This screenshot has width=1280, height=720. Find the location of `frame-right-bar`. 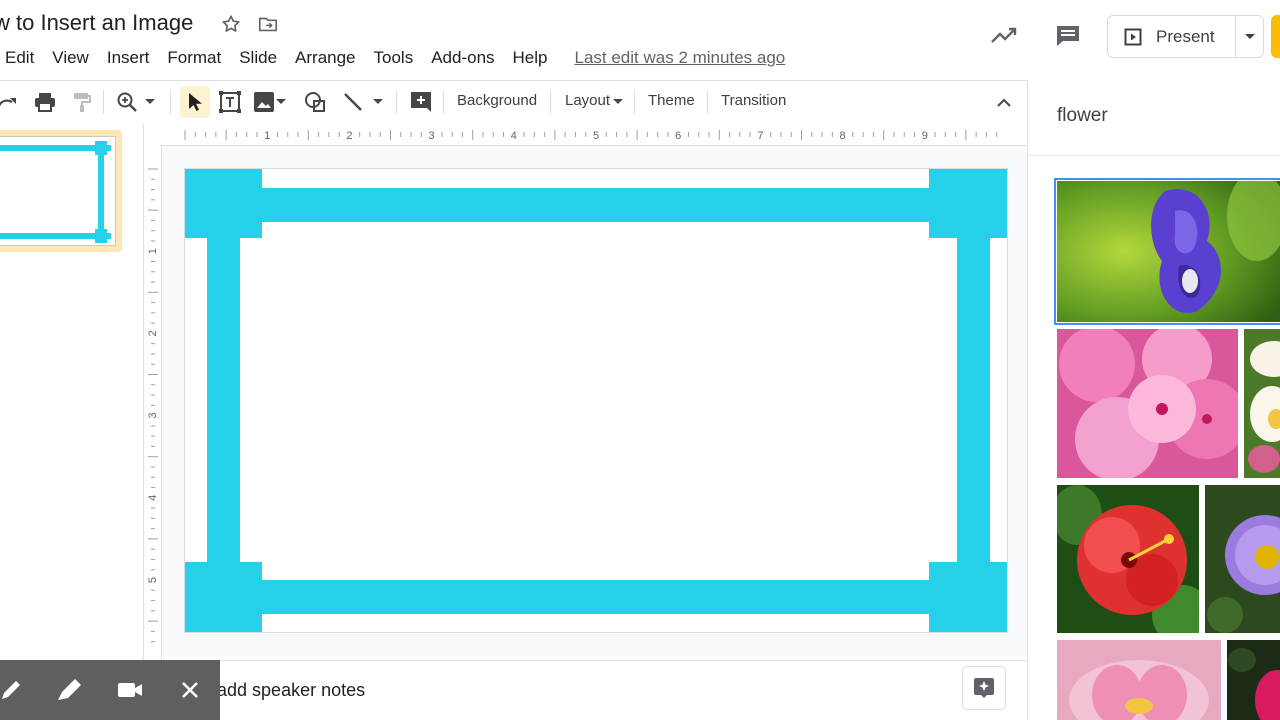

frame-right-bar is located at coordinates (973, 400).